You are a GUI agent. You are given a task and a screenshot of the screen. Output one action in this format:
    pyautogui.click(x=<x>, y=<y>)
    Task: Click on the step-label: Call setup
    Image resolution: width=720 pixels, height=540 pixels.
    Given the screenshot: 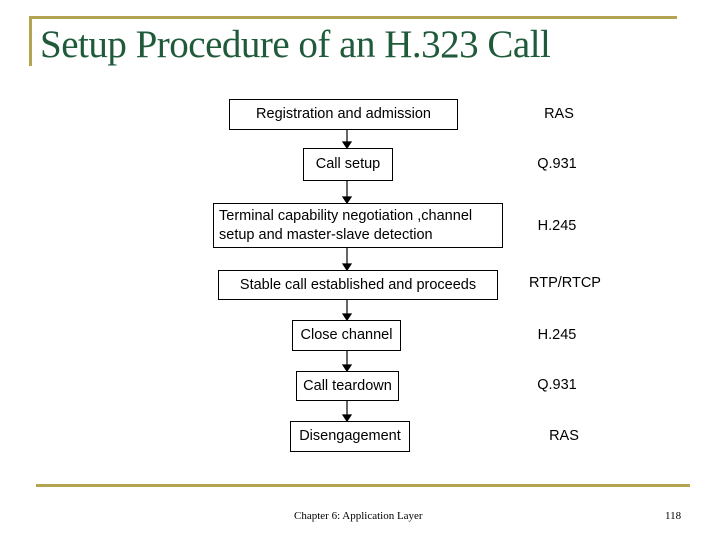 What is the action you would take?
    pyautogui.click(x=348, y=164)
    